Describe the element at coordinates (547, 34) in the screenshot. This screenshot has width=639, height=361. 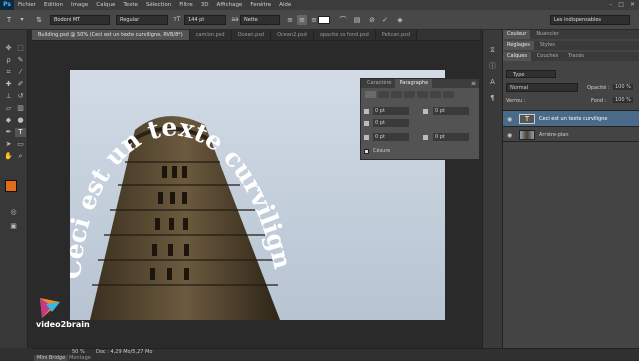
I see `tab-nuancier: Nuancier` at that location.